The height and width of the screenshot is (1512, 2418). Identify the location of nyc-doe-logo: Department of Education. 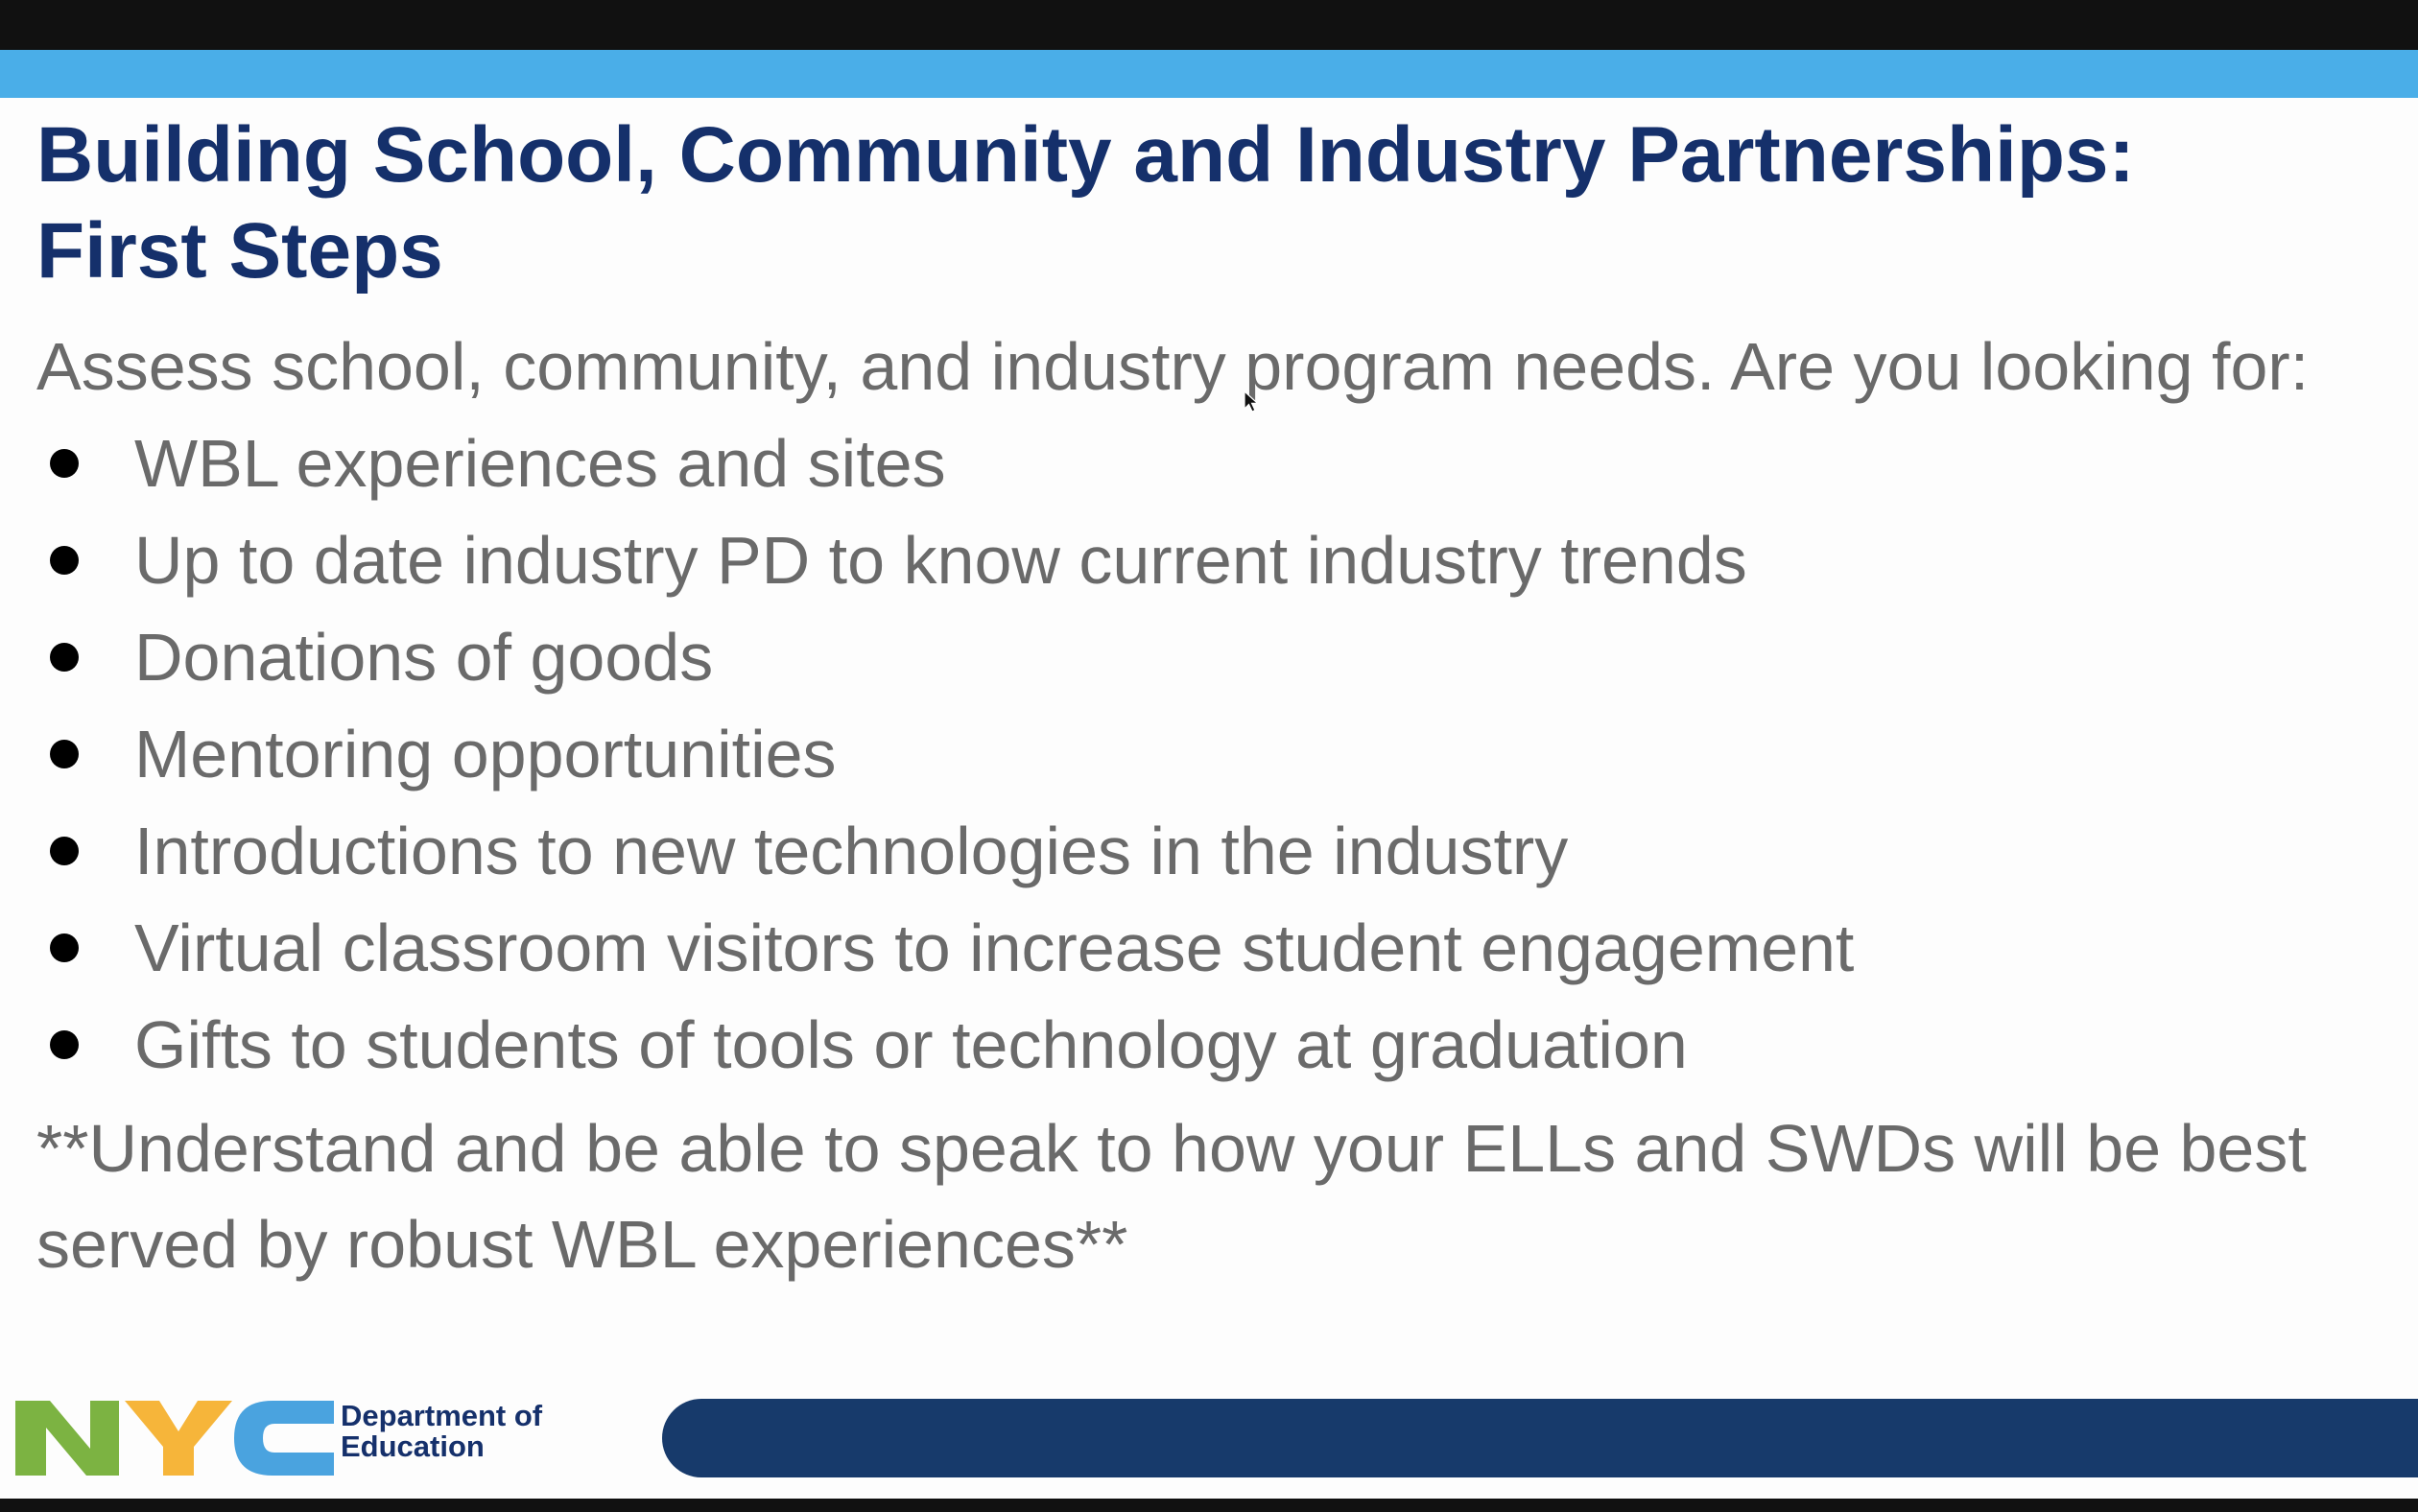
(319, 1438).